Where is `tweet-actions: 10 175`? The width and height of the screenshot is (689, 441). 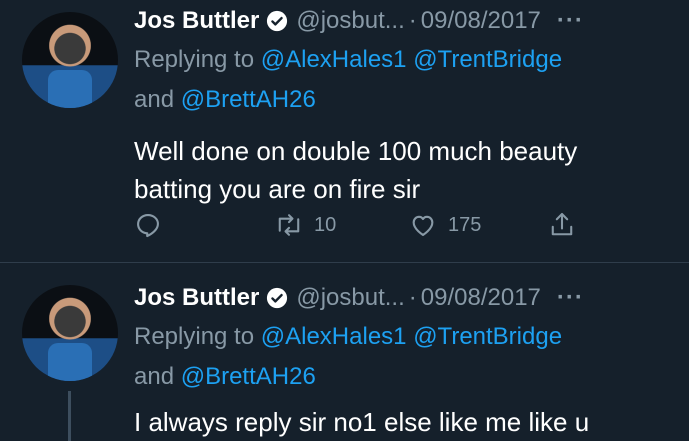
tweet-actions: 10 175 is located at coordinates (355, 225).